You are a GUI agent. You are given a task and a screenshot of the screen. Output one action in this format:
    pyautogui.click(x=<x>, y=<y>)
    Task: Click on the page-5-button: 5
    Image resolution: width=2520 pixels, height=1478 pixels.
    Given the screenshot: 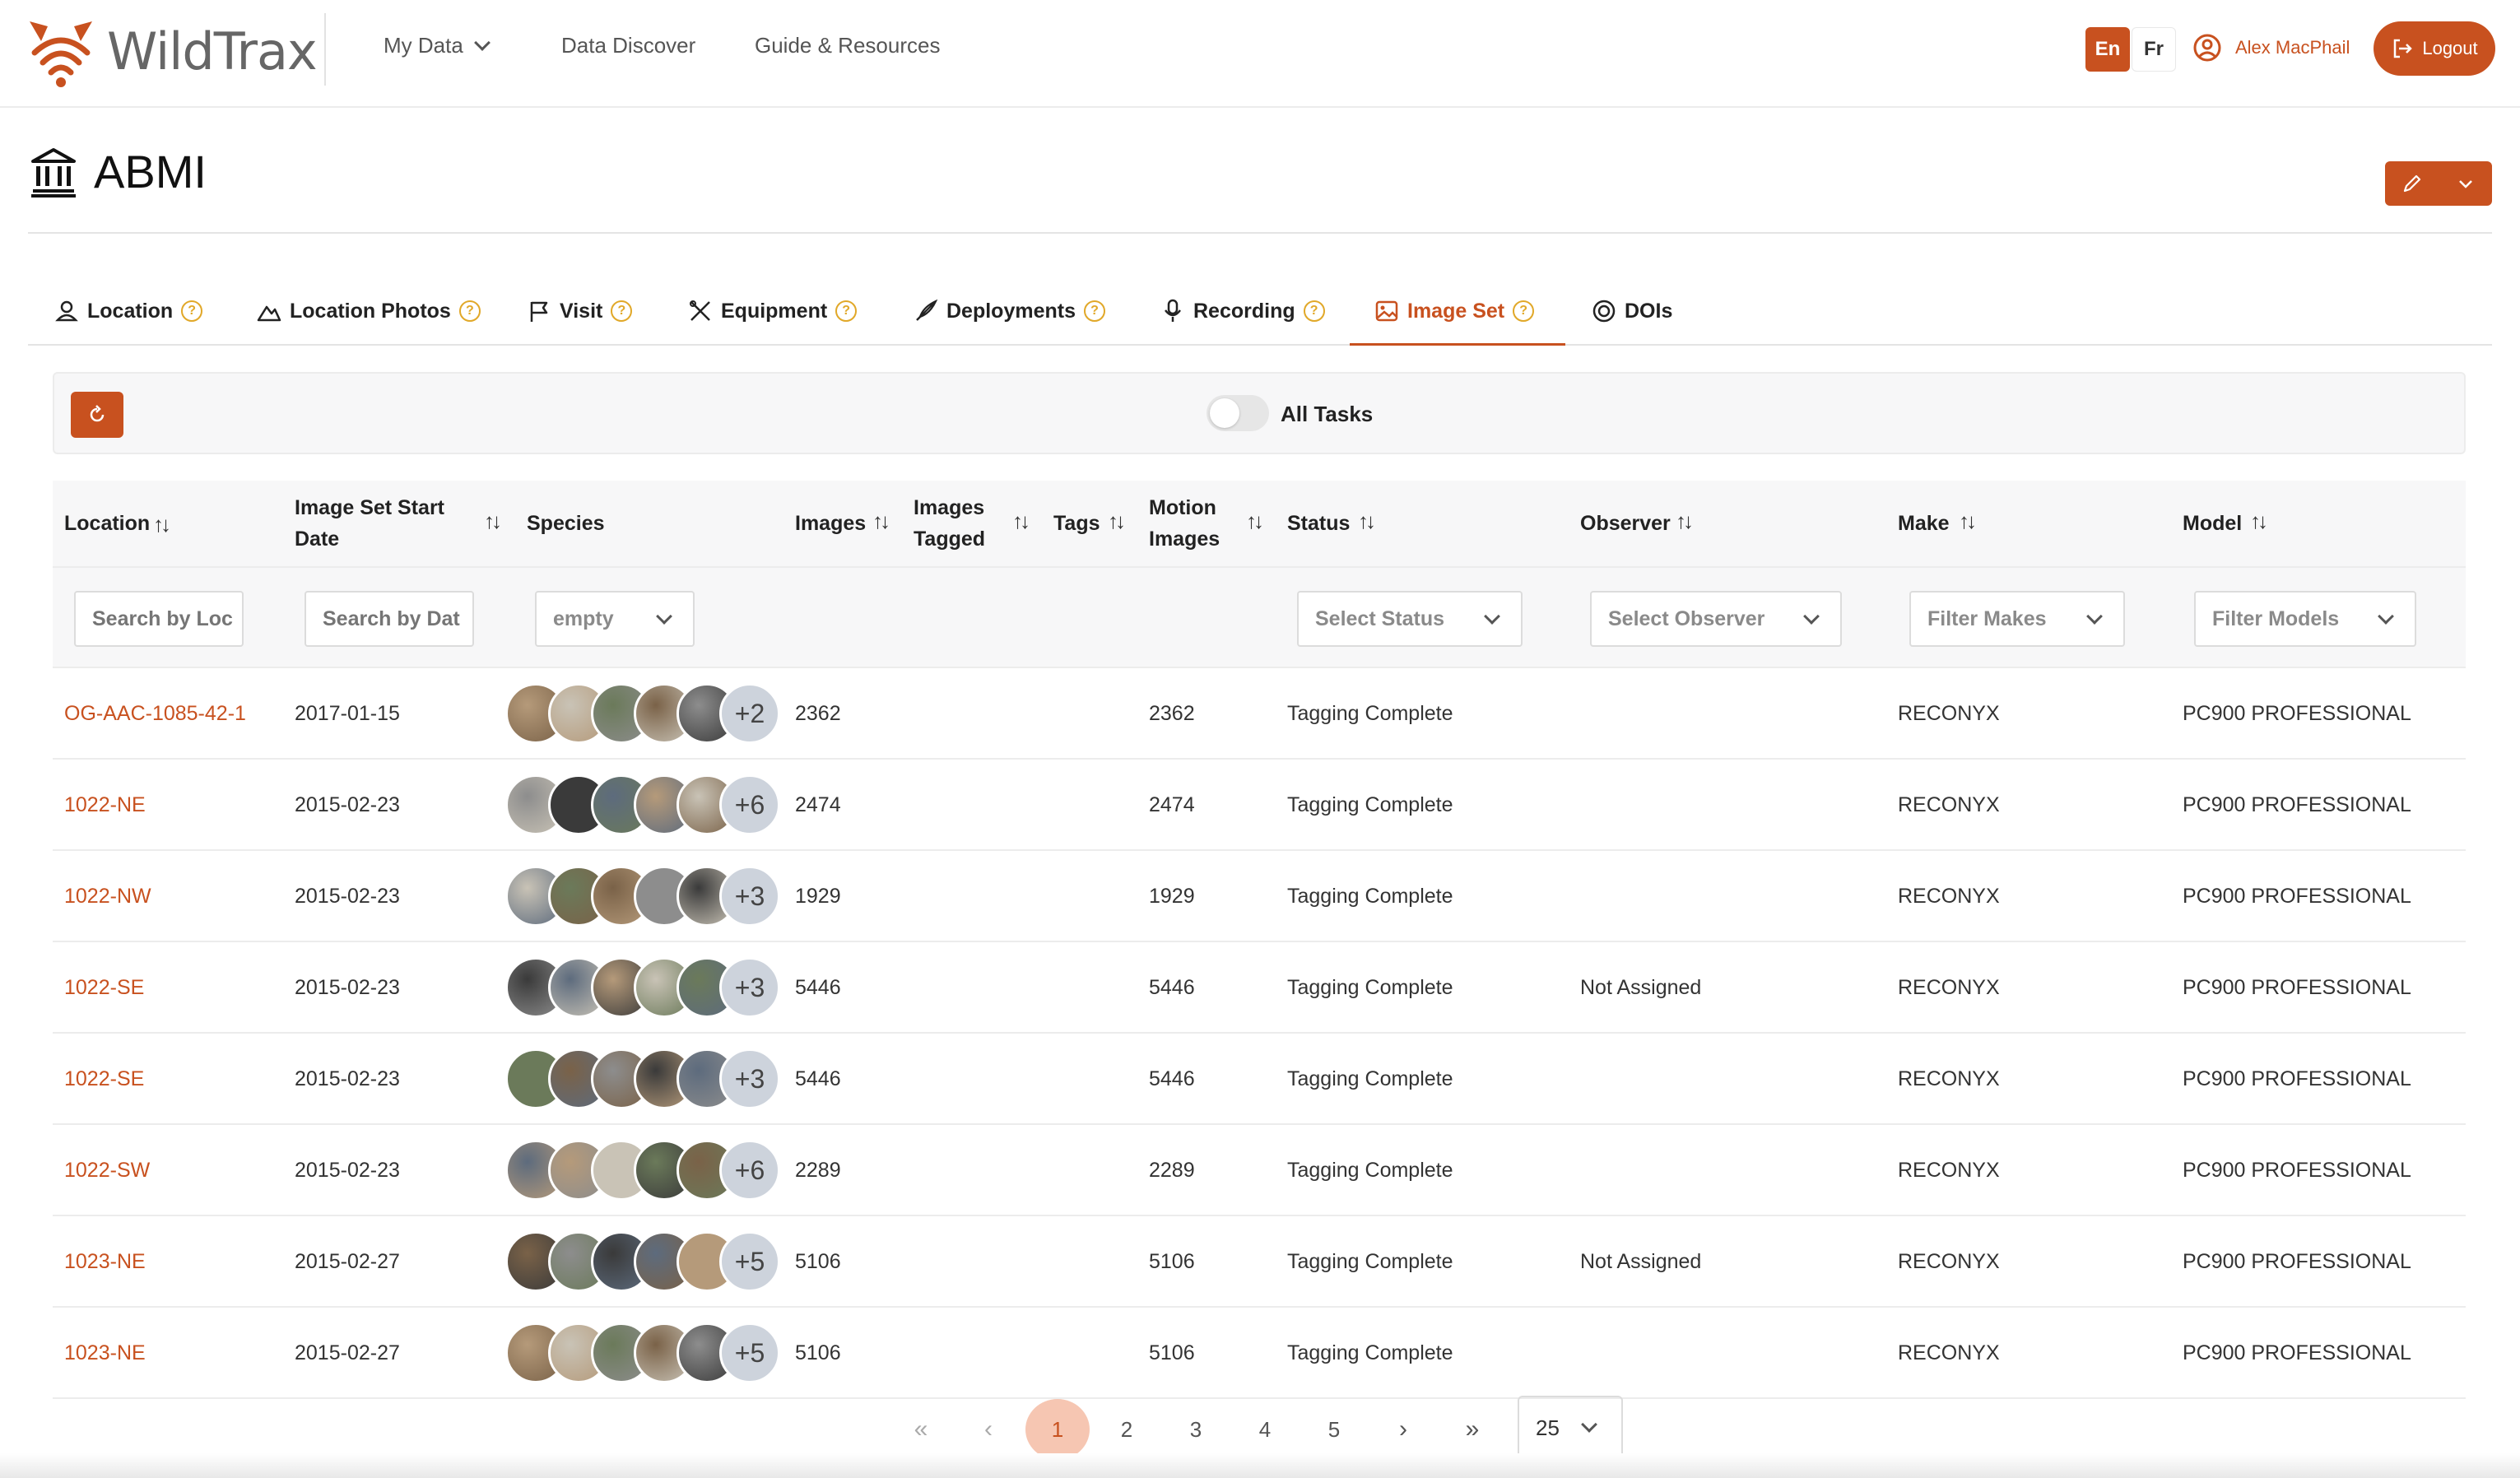 What is the action you would take?
    pyautogui.click(x=1334, y=1430)
    